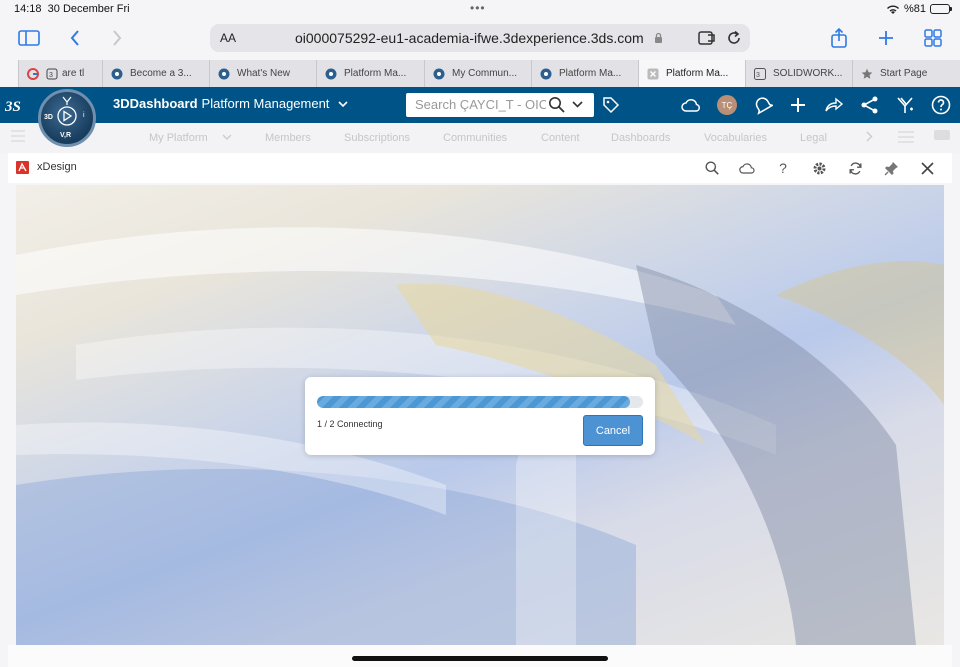  I want to click on progress-bar, so click(480, 402).